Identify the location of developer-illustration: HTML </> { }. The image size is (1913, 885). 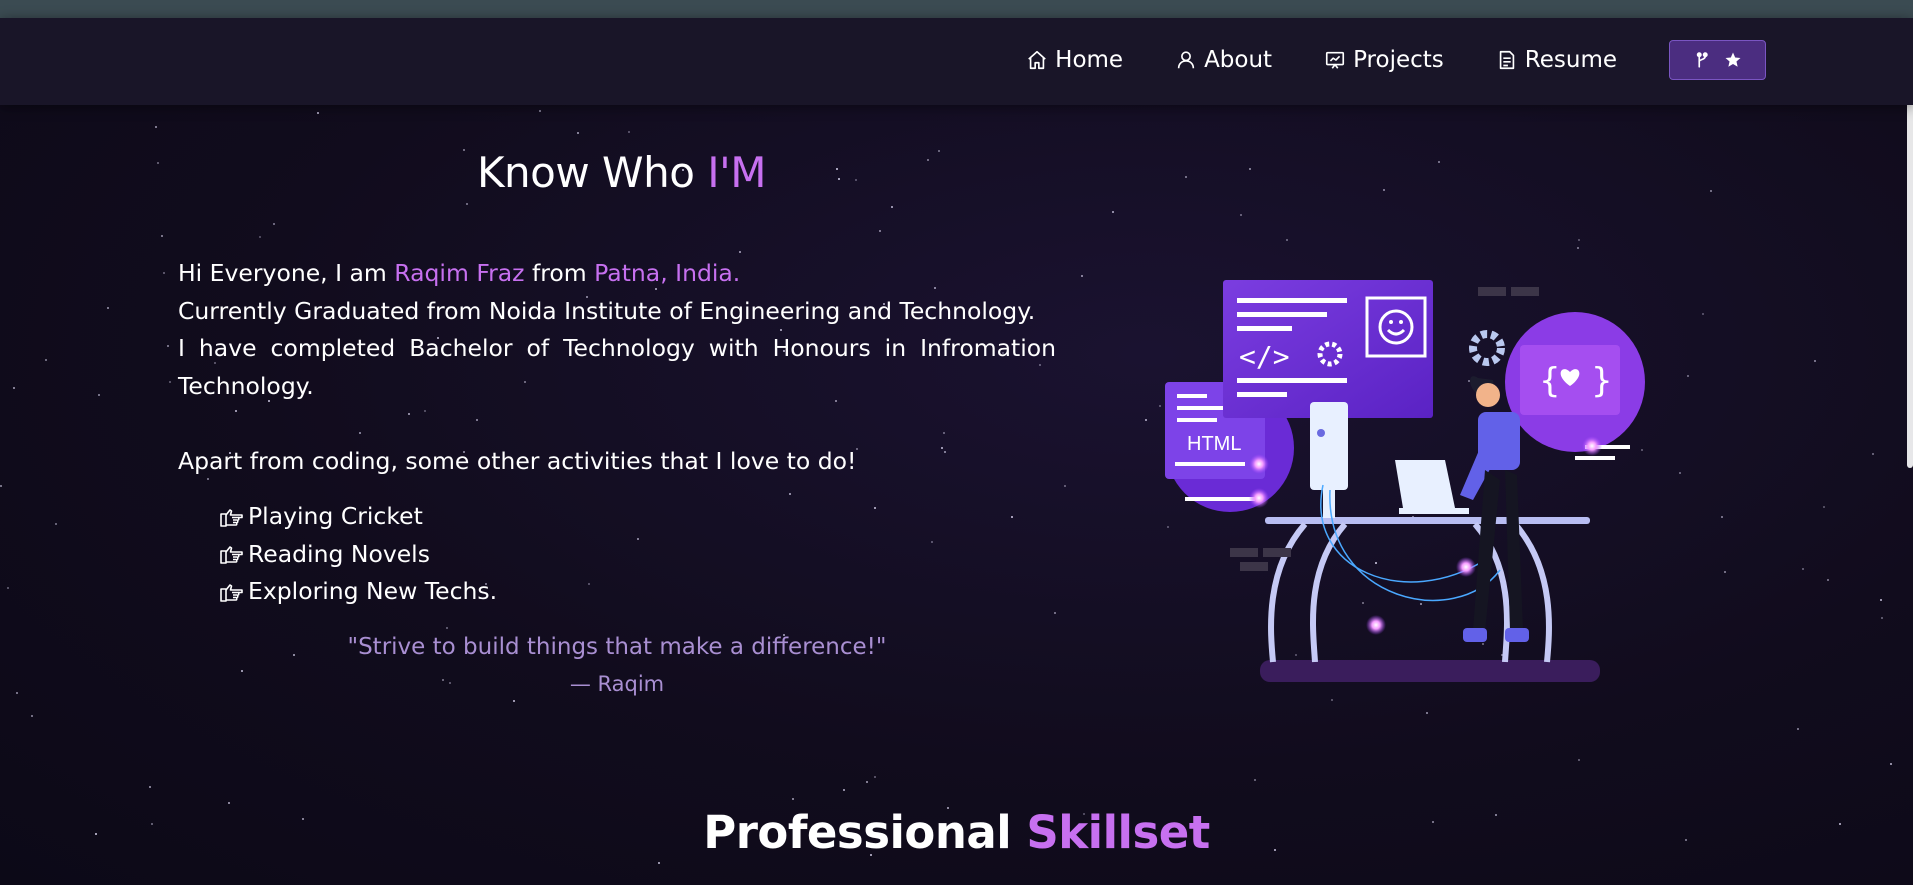
(1405, 481).